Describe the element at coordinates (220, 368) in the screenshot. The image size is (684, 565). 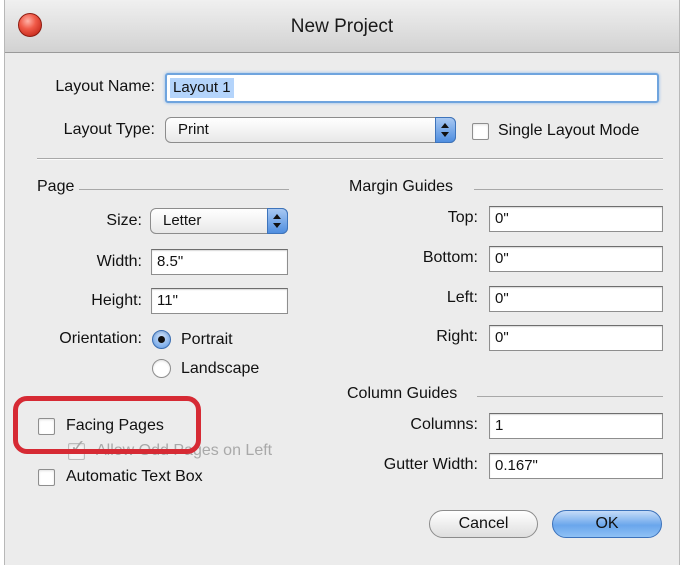
I see `landscape-label: Landscape` at that location.